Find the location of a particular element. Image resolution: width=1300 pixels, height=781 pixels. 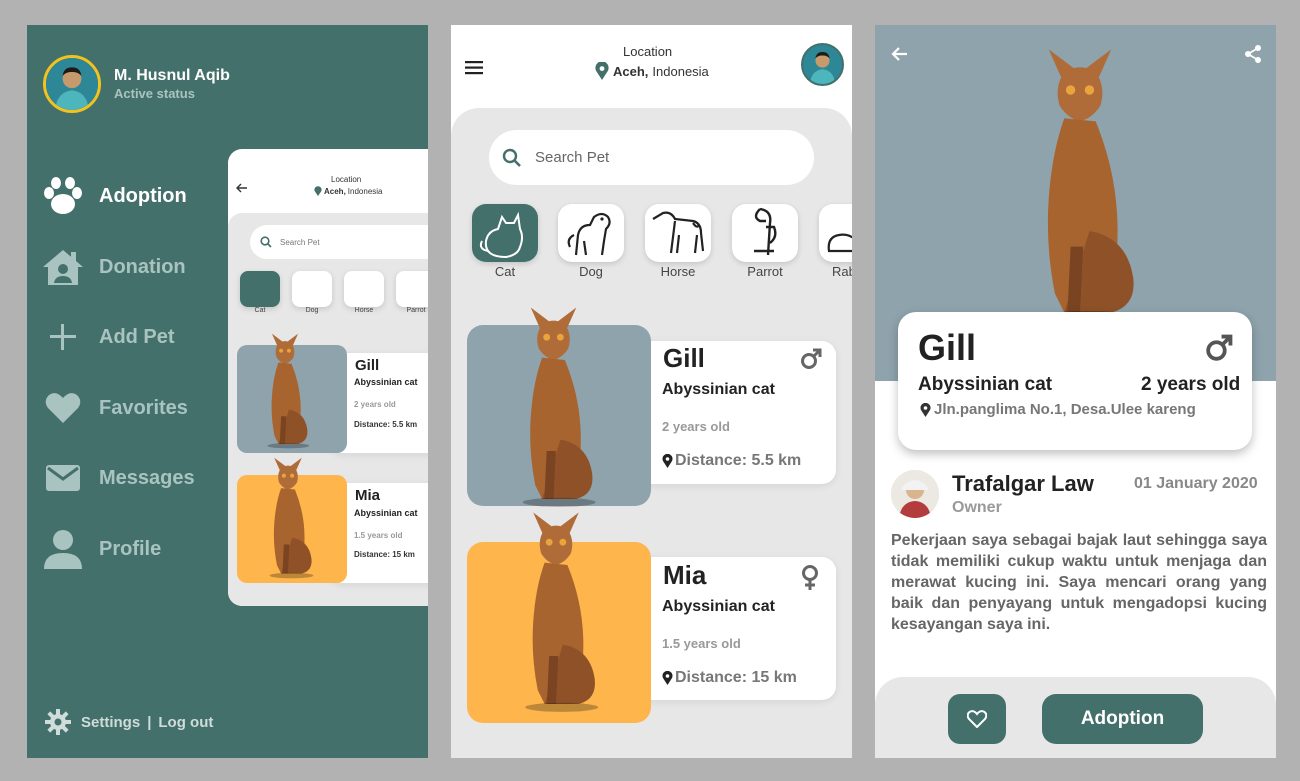

pet-age: 2 years old is located at coordinates (696, 426).